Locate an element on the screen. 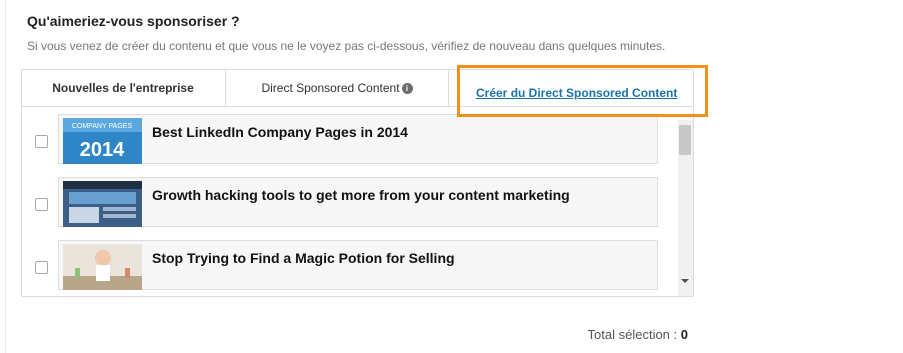  tab-company-news: Nouvelles de l'entreprise is located at coordinates (123, 88).